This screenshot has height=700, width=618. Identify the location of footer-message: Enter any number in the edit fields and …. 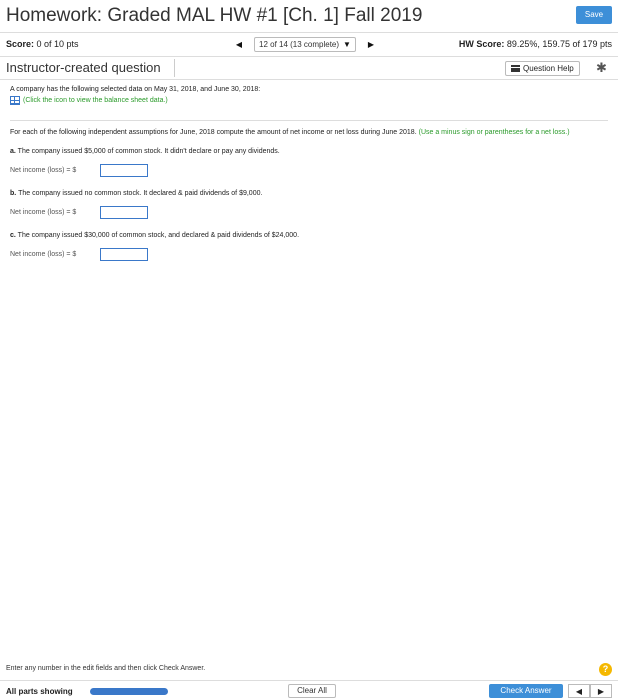
(106, 668).